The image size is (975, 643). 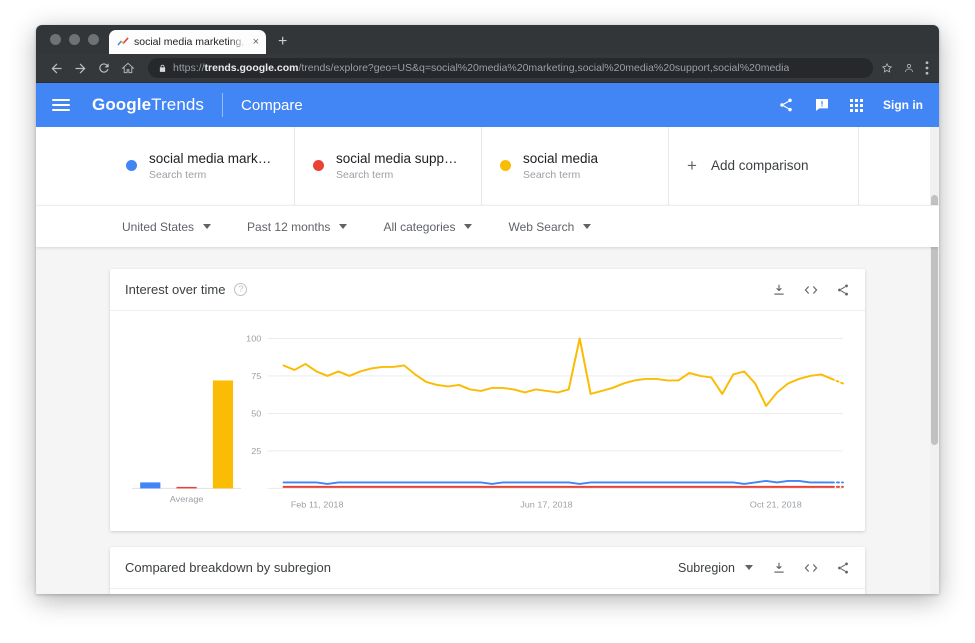 I want to click on filter-time-range: Past 12 months, so click(x=297, y=226).